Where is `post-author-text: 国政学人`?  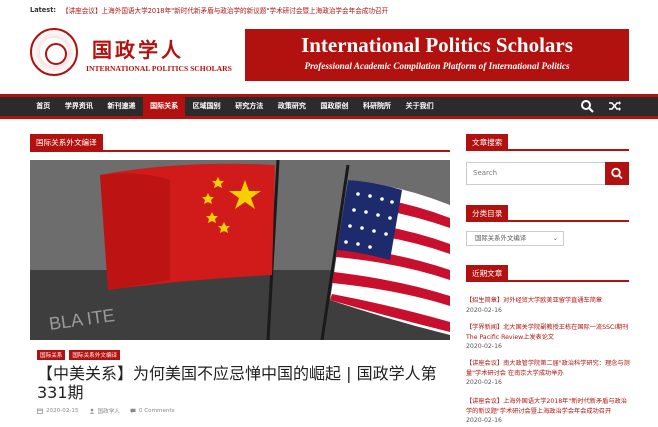 post-author-text: 国政学人 is located at coordinates (108, 412).